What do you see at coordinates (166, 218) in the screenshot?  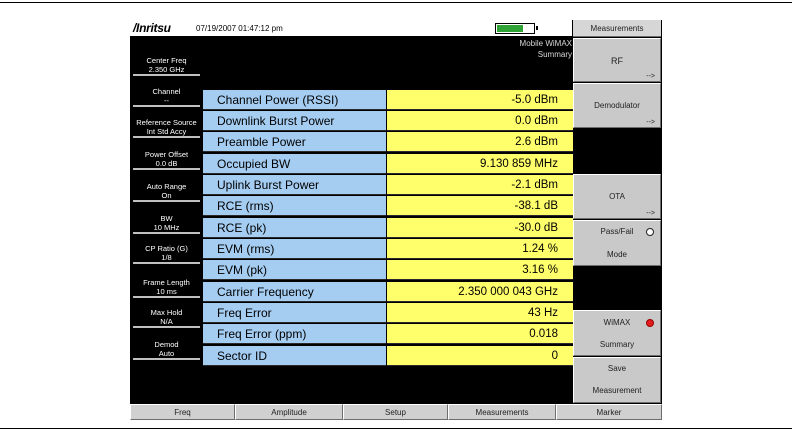 I see `param-label: BW` at bounding box center [166, 218].